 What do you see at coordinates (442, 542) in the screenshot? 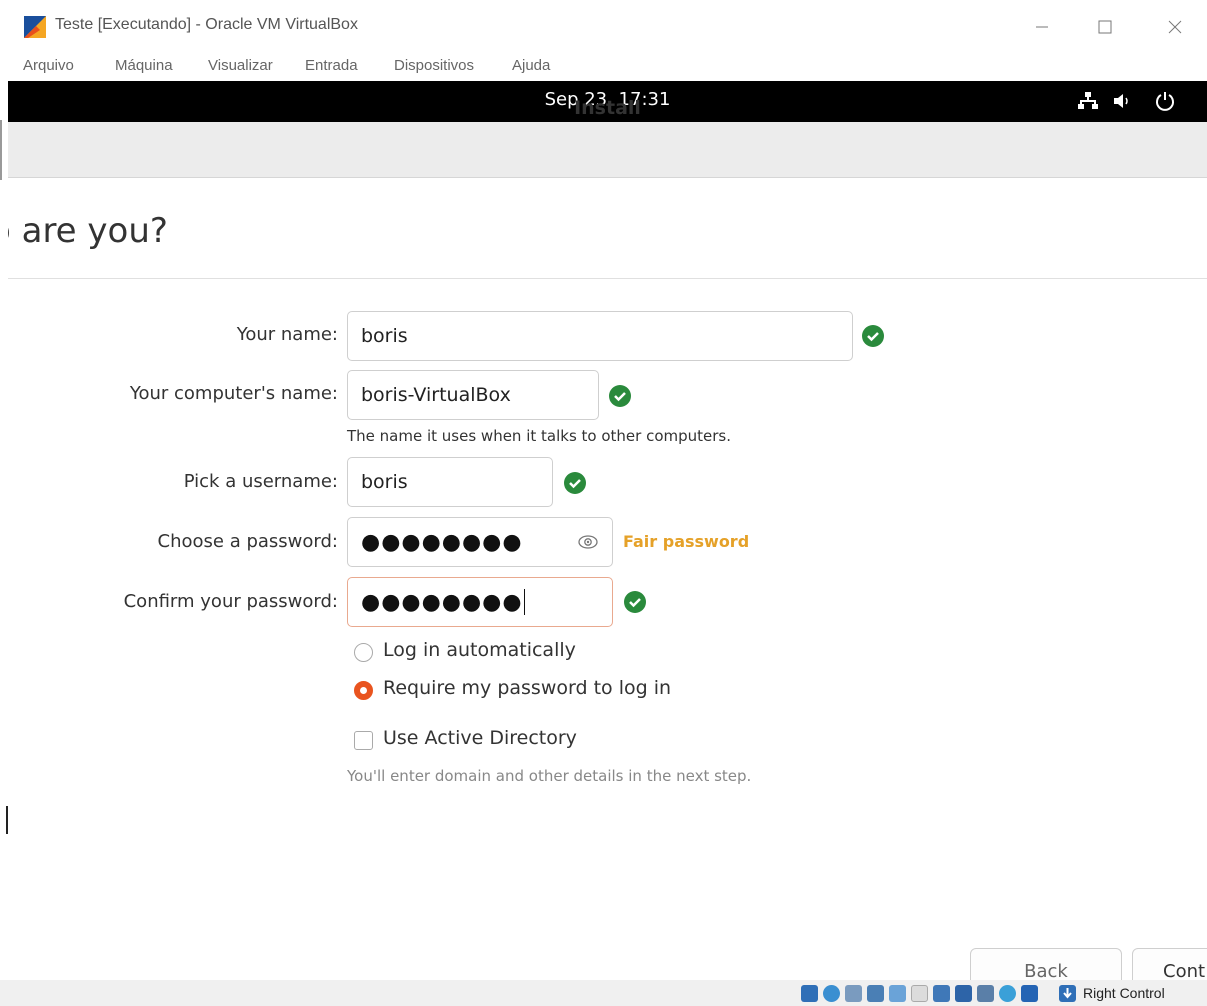
I see `password-value: ●●●●●●●●` at bounding box center [442, 542].